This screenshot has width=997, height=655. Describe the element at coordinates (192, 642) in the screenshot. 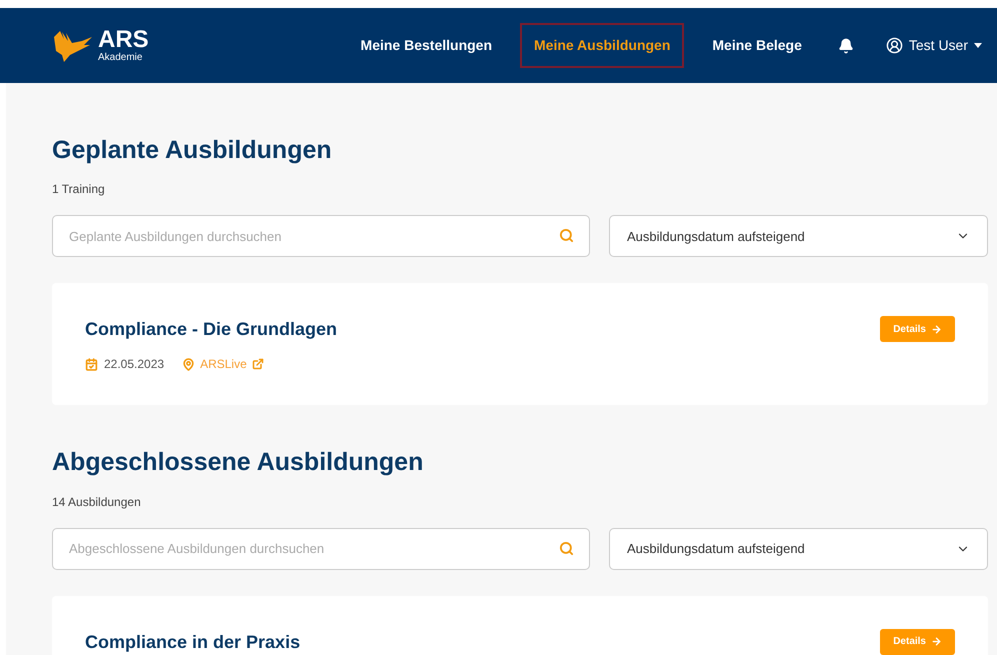

I see `course-title: Compliance in der Praxis` at that location.